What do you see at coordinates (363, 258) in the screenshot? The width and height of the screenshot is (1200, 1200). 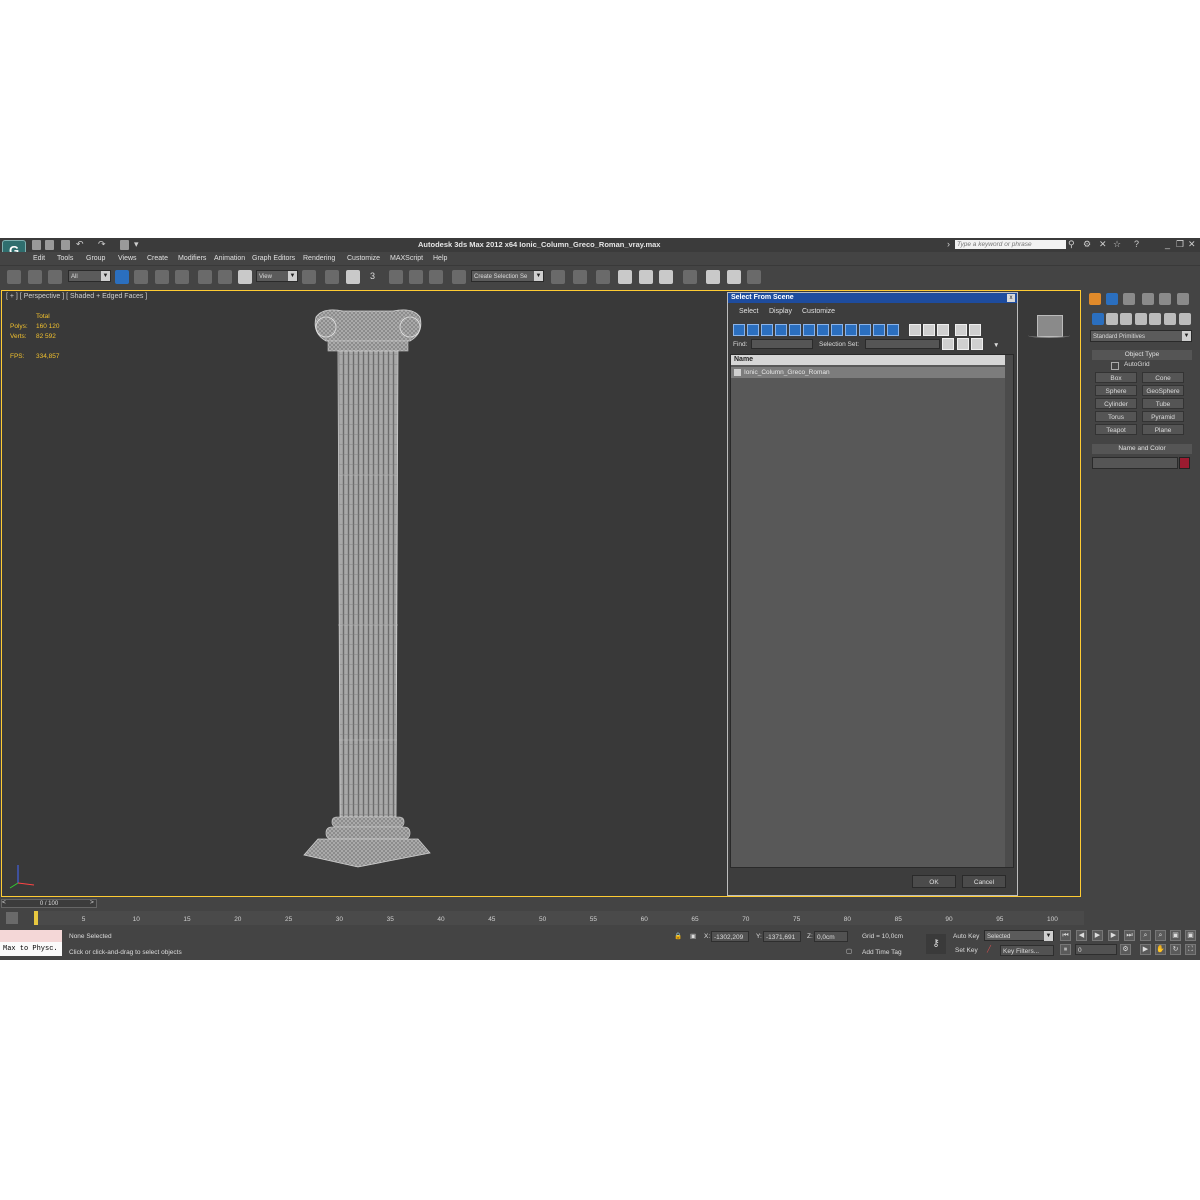 I see `menu-customize: Customize` at bounding box center [363, 258].